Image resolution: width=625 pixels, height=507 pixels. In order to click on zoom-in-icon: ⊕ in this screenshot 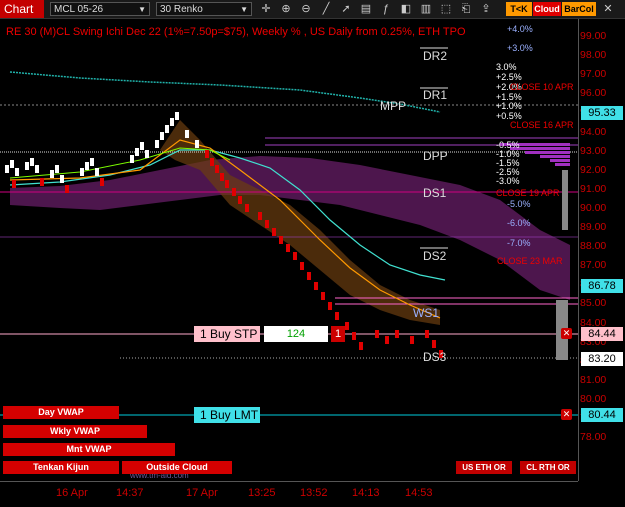, I will do `click(286, 9)`.